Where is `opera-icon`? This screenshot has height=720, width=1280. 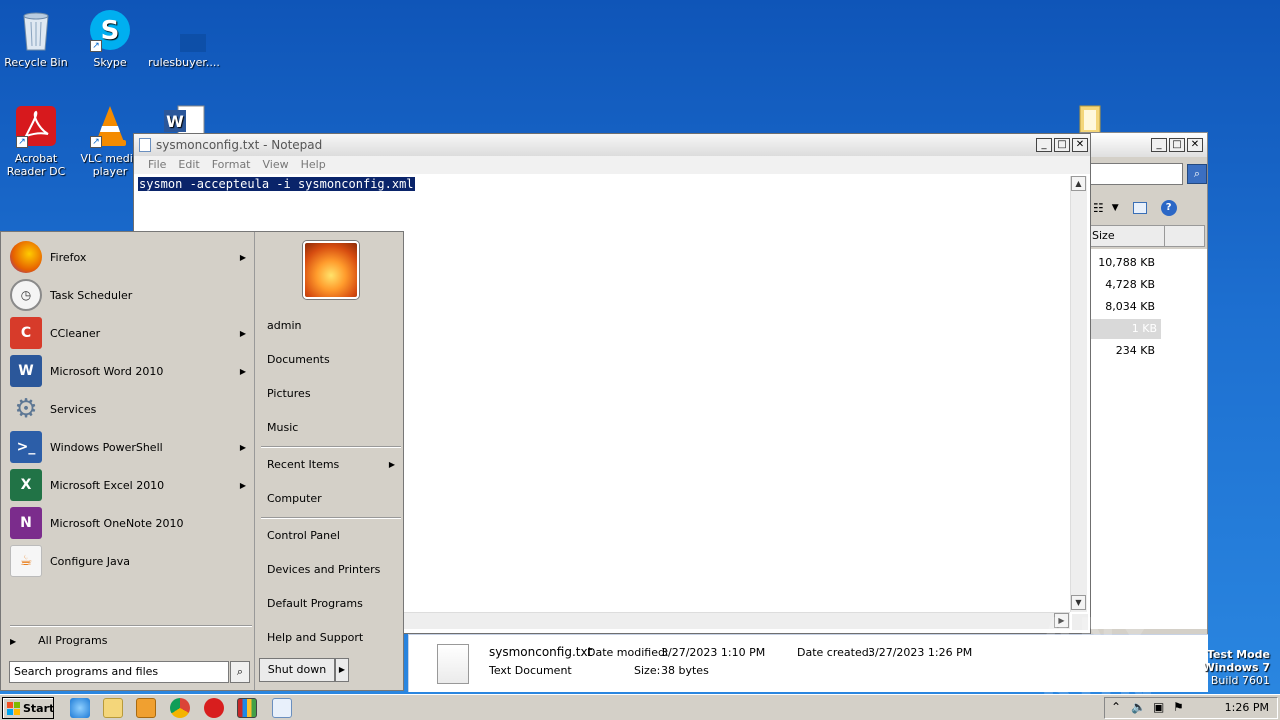
opera-icon is located at coordinates (214, 708).